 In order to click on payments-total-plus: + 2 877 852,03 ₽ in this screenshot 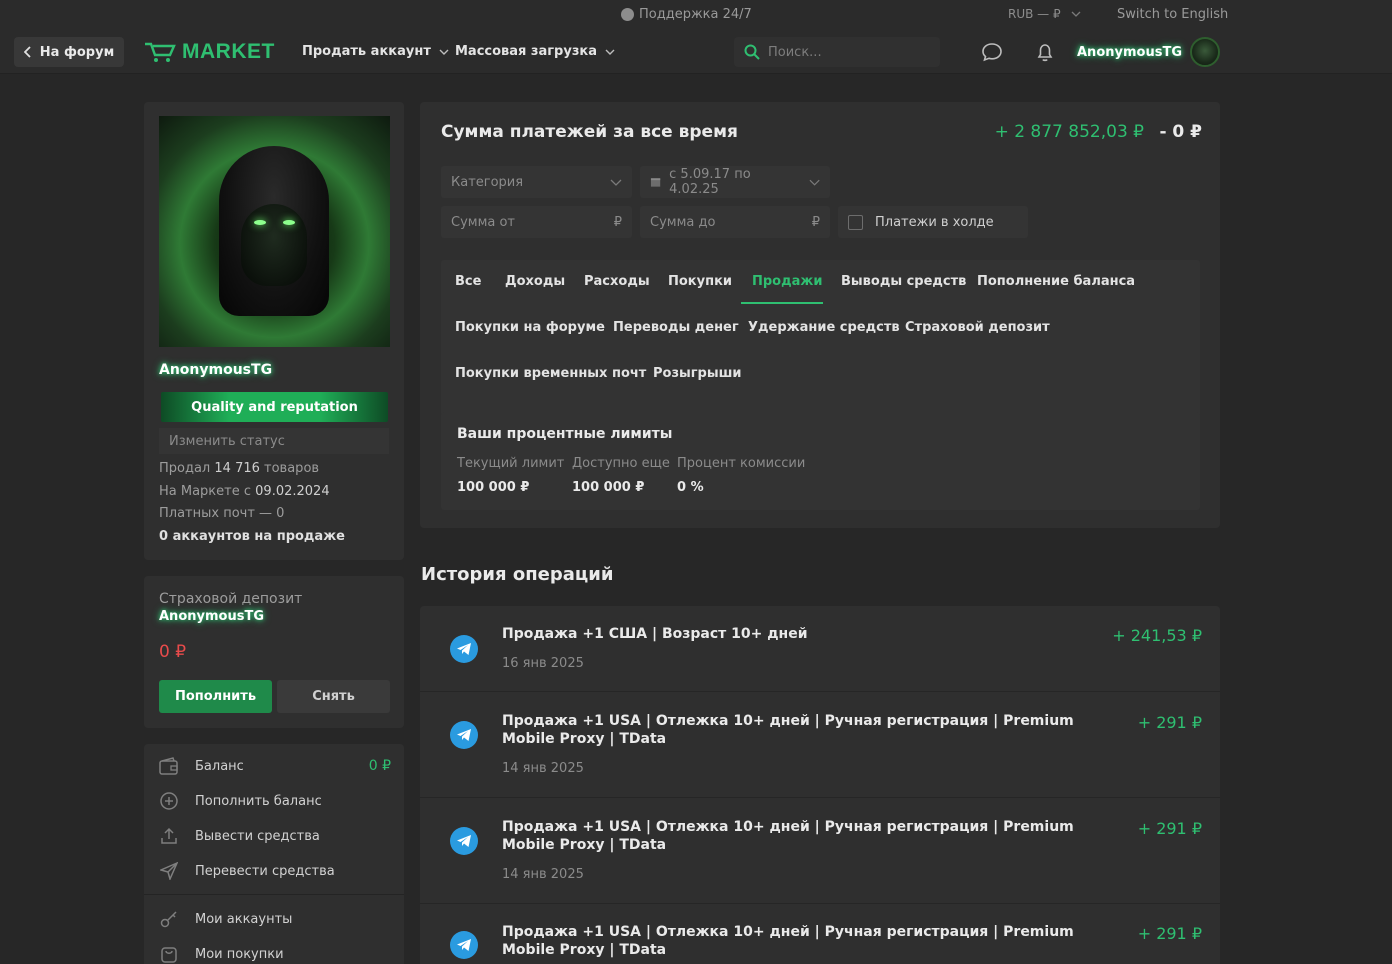, I will do `click(1069, 132)`.